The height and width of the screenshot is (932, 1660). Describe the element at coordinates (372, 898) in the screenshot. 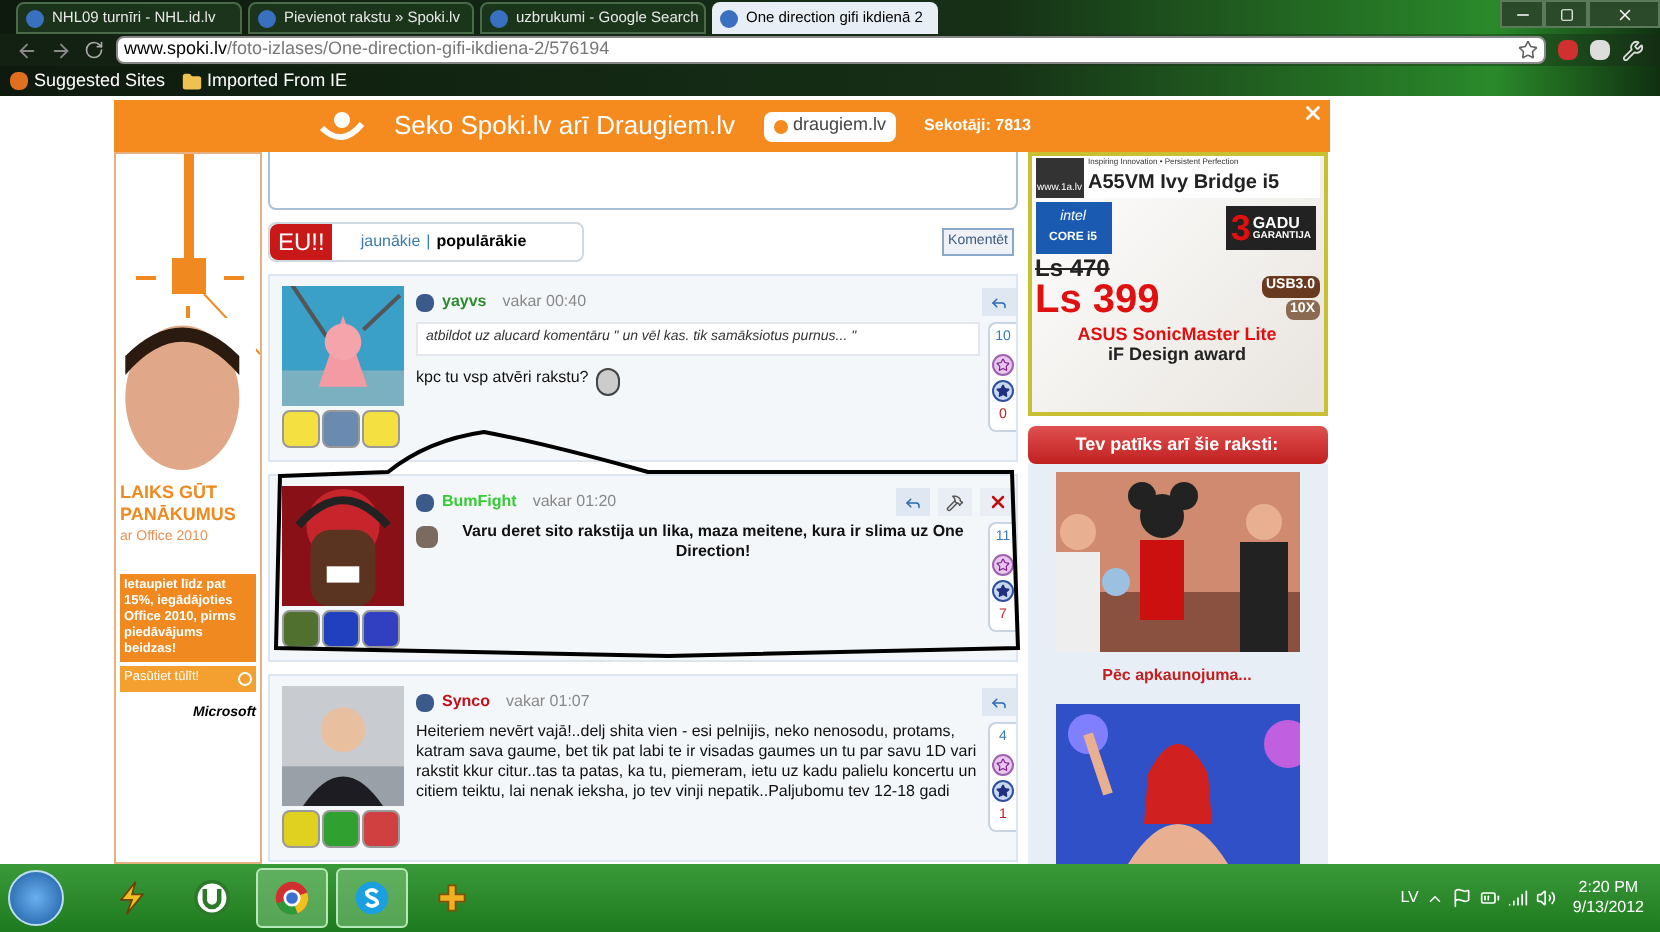

I see `skype-icon` at that location.